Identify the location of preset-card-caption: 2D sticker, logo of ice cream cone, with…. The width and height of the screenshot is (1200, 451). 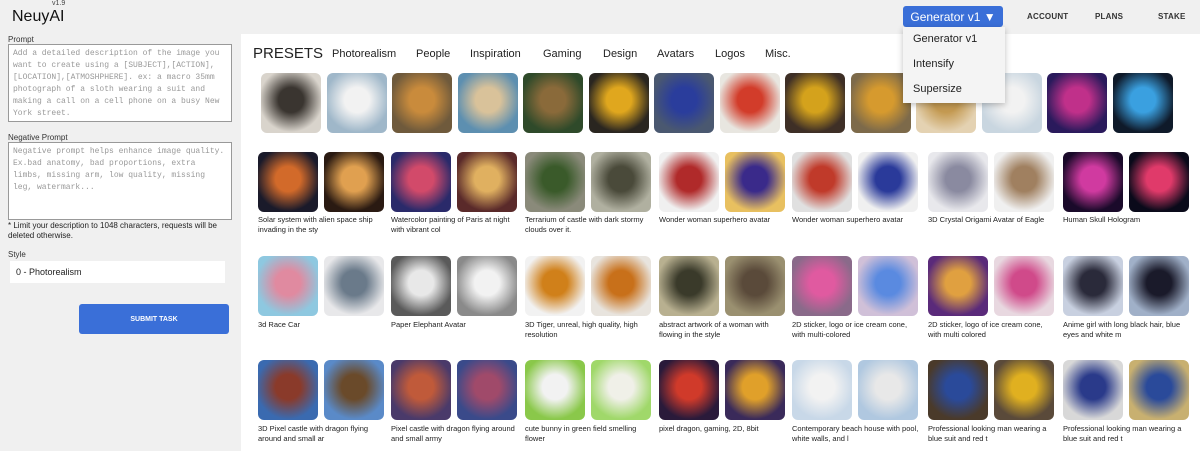
(992, 330).